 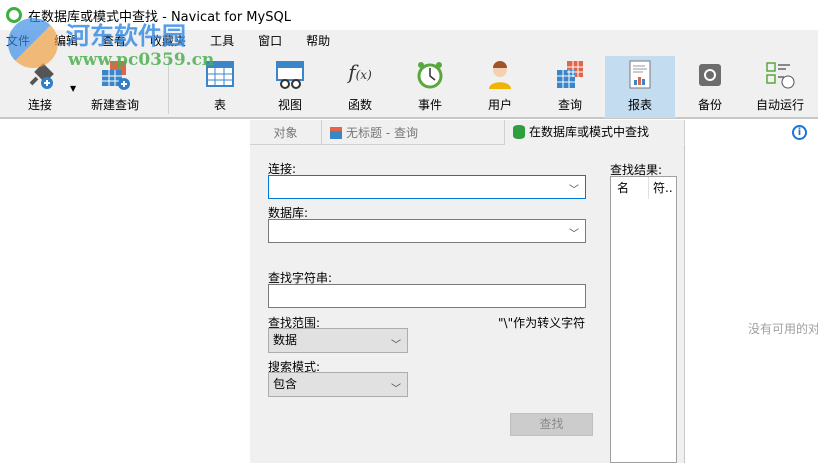 What do you see at coordinates (780, 75) in the screenshot?
I see `automation-icon` at bounding box center [780, 75].